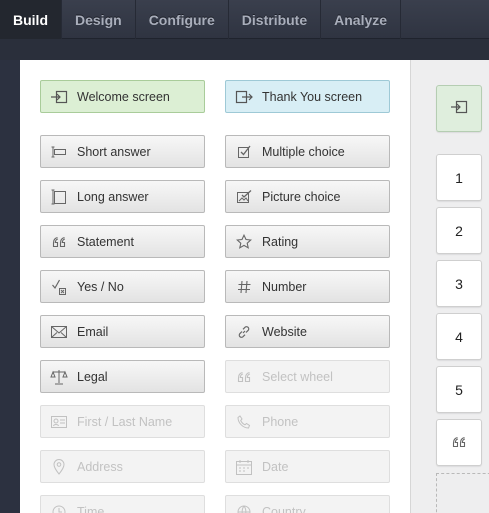  I want to click on tab-build: Build, so click(31, 19).